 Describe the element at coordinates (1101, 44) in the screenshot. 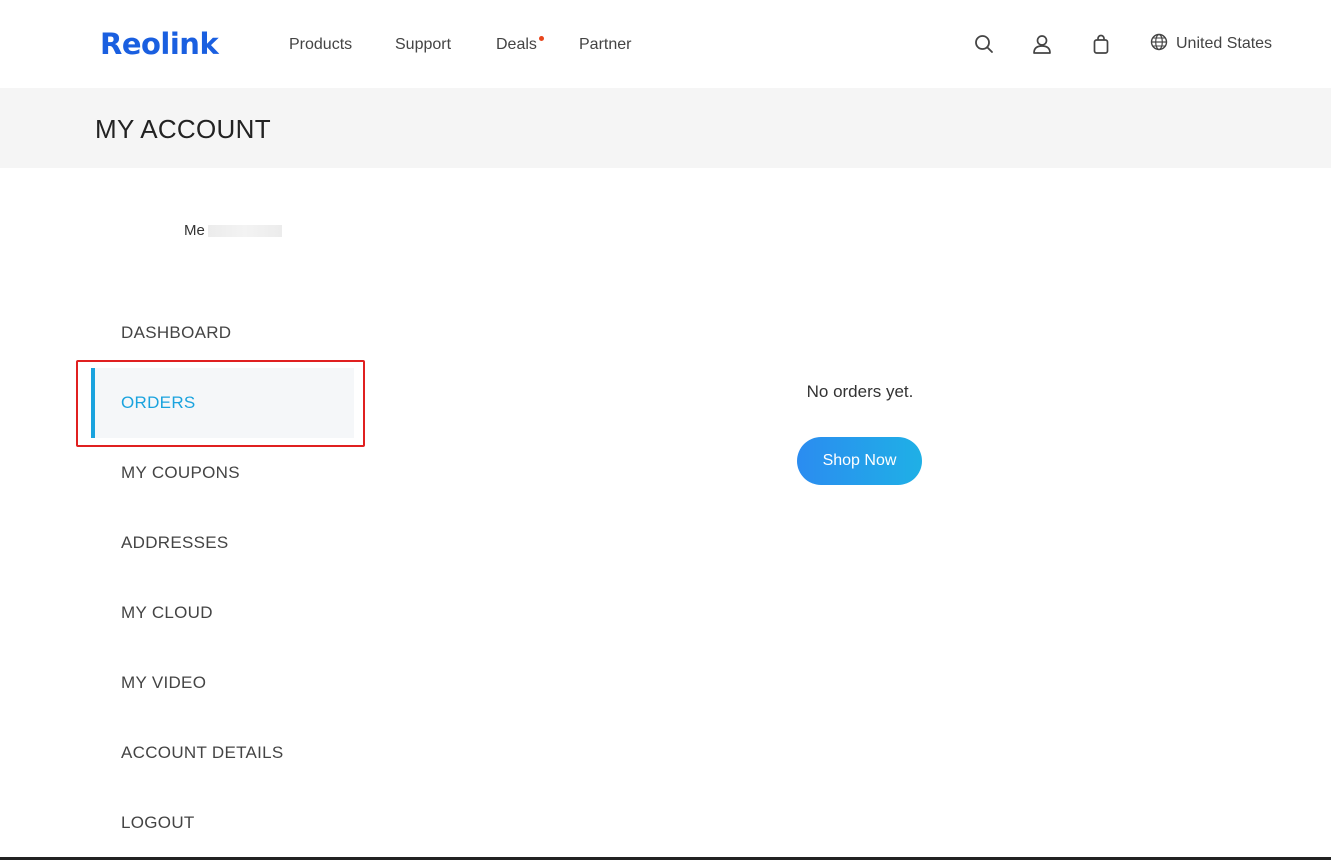

I see `cart-icon` at that location.